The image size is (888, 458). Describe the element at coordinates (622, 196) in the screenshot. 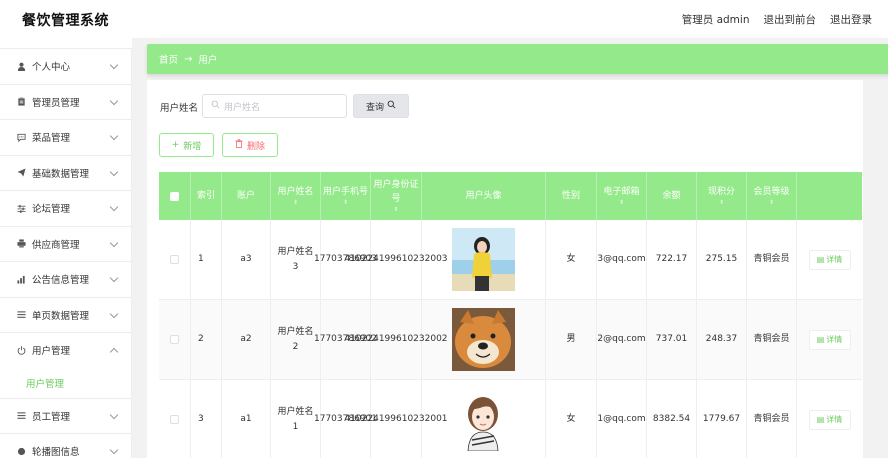

I see `column-header-email: 电子邮箱 ⬍` at that location.